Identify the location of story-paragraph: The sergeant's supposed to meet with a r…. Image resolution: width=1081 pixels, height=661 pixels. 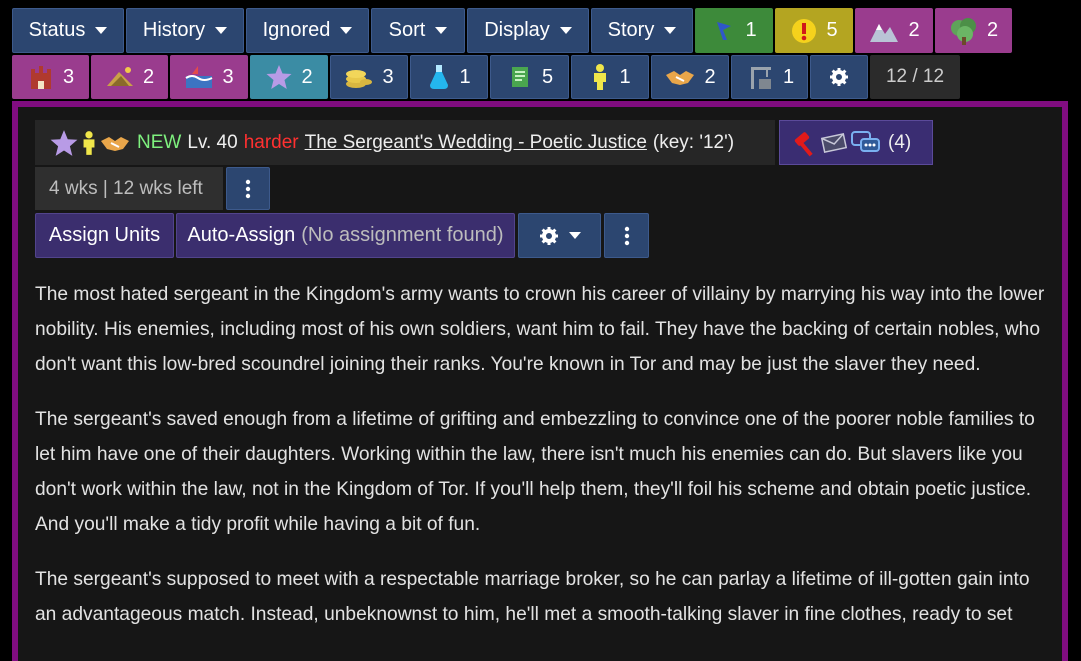
(532, 597).